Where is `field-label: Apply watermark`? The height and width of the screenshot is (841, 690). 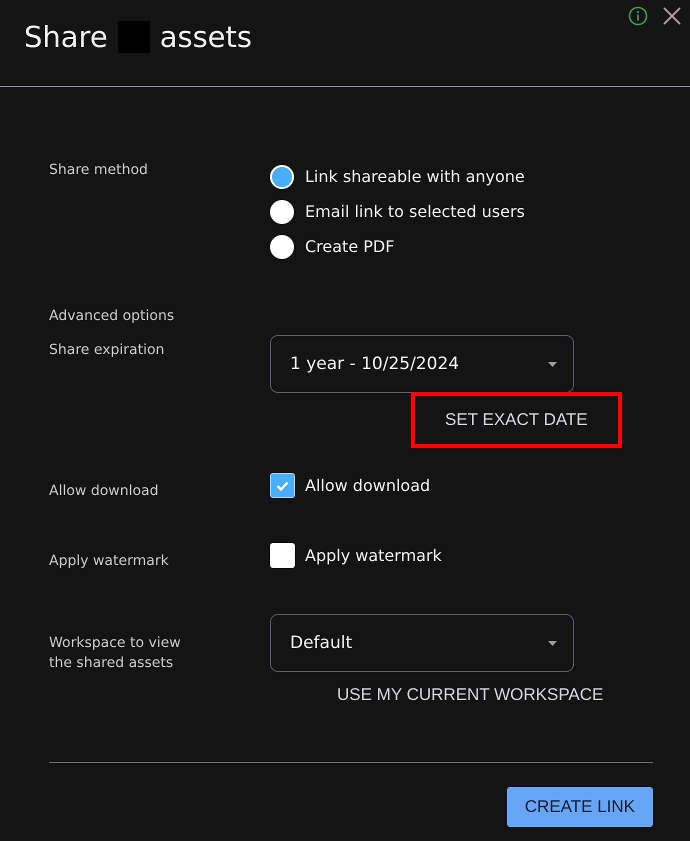
field-label: Apply watermark is located at coordinates (109, 561).